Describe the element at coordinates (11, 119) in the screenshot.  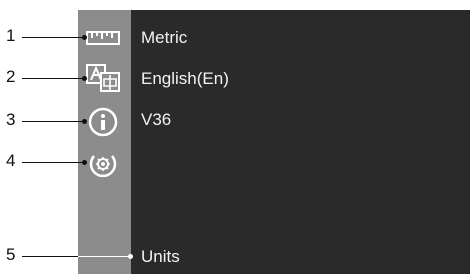
I see `callout-number-3: 3` at that location.